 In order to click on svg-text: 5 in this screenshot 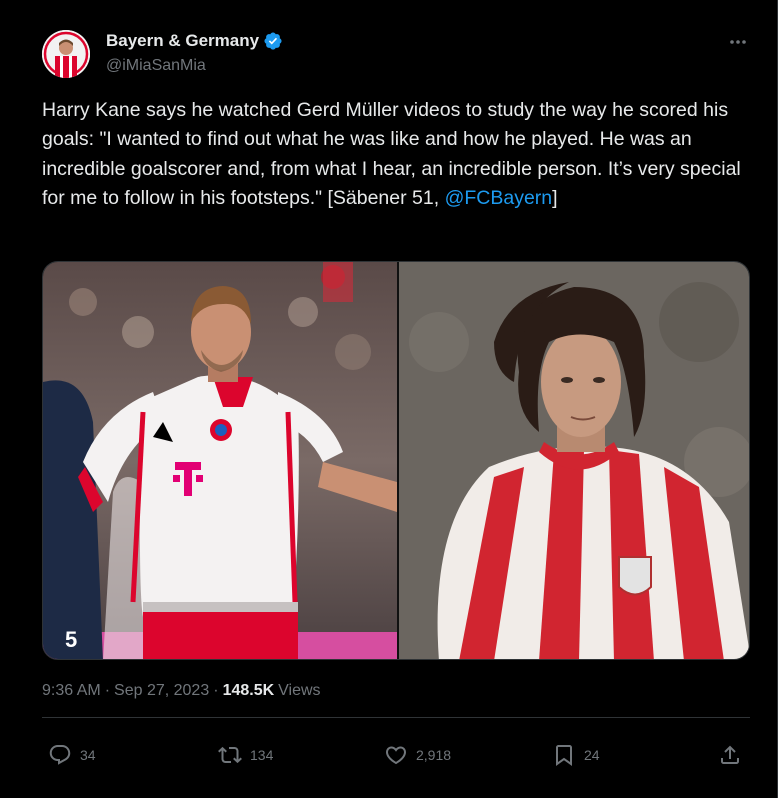, I will do `click(71, 639)`.